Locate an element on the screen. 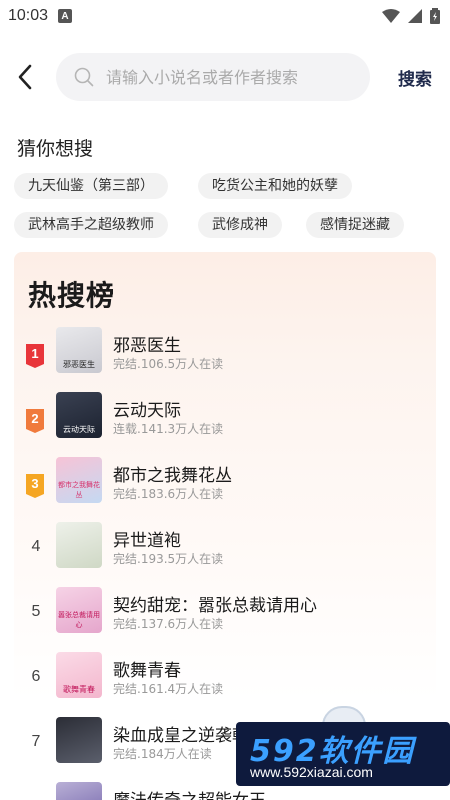 The image size is (450, 800). rank-item: 1 邪恶医生 邪恶医生 完结.106.5万人在读 is located at coordinates (225, 352).